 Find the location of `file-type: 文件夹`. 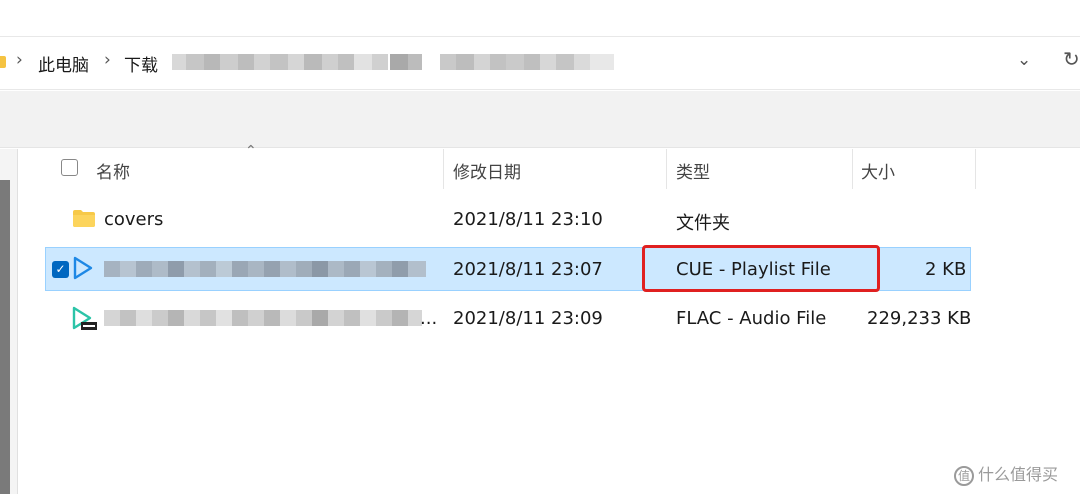

file-type: 文件夹 is located at coordinates (703, 223).